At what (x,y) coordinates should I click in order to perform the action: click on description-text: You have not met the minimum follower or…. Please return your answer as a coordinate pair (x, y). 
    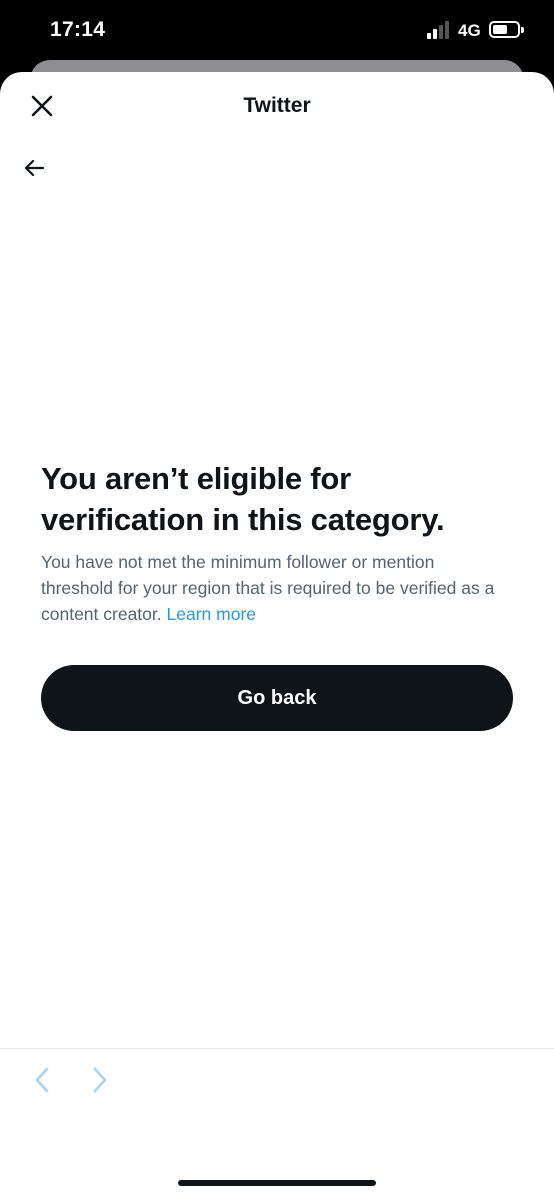
    Looking at the image, I should click on (276, 588).